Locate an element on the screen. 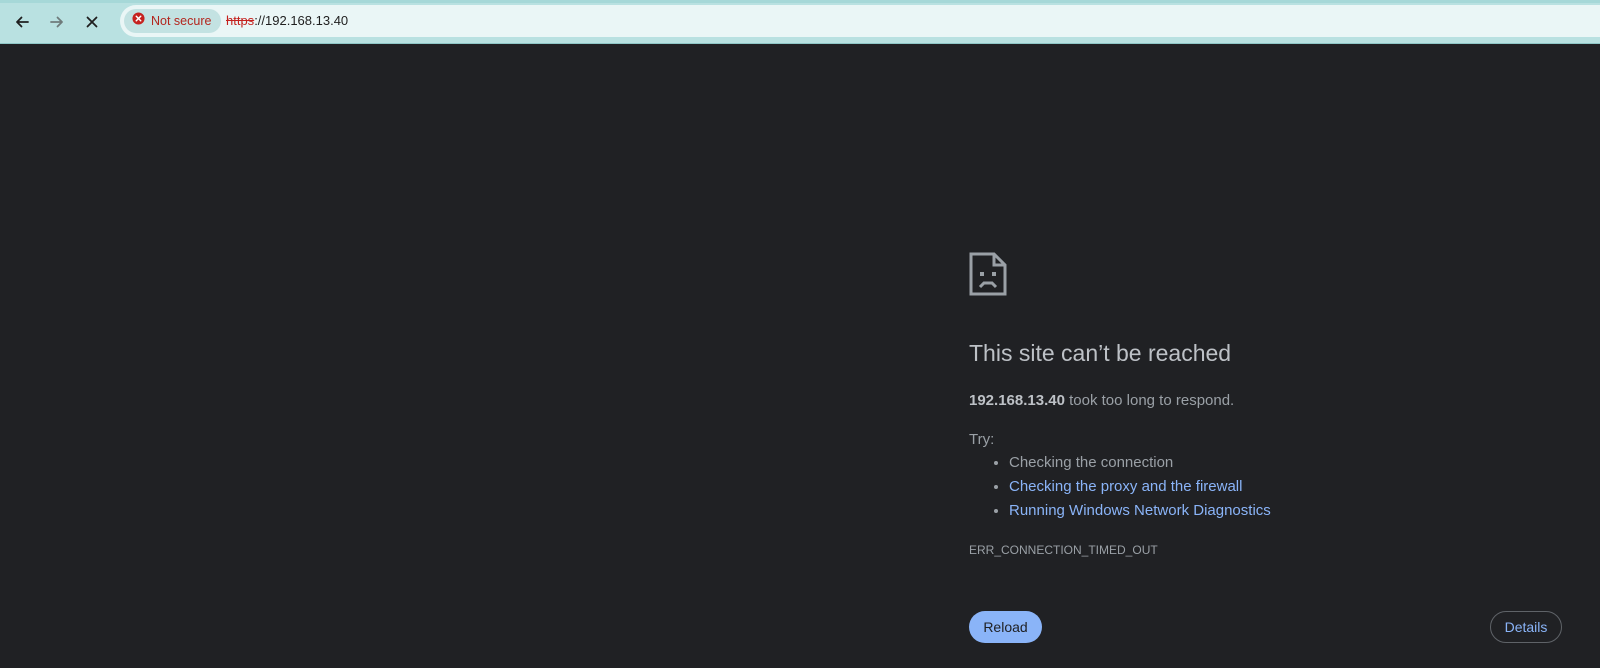 The height and width of the screenshot is (668, 1600). url-text: https://192.168.13.40 is located at coordinates (287, 21).